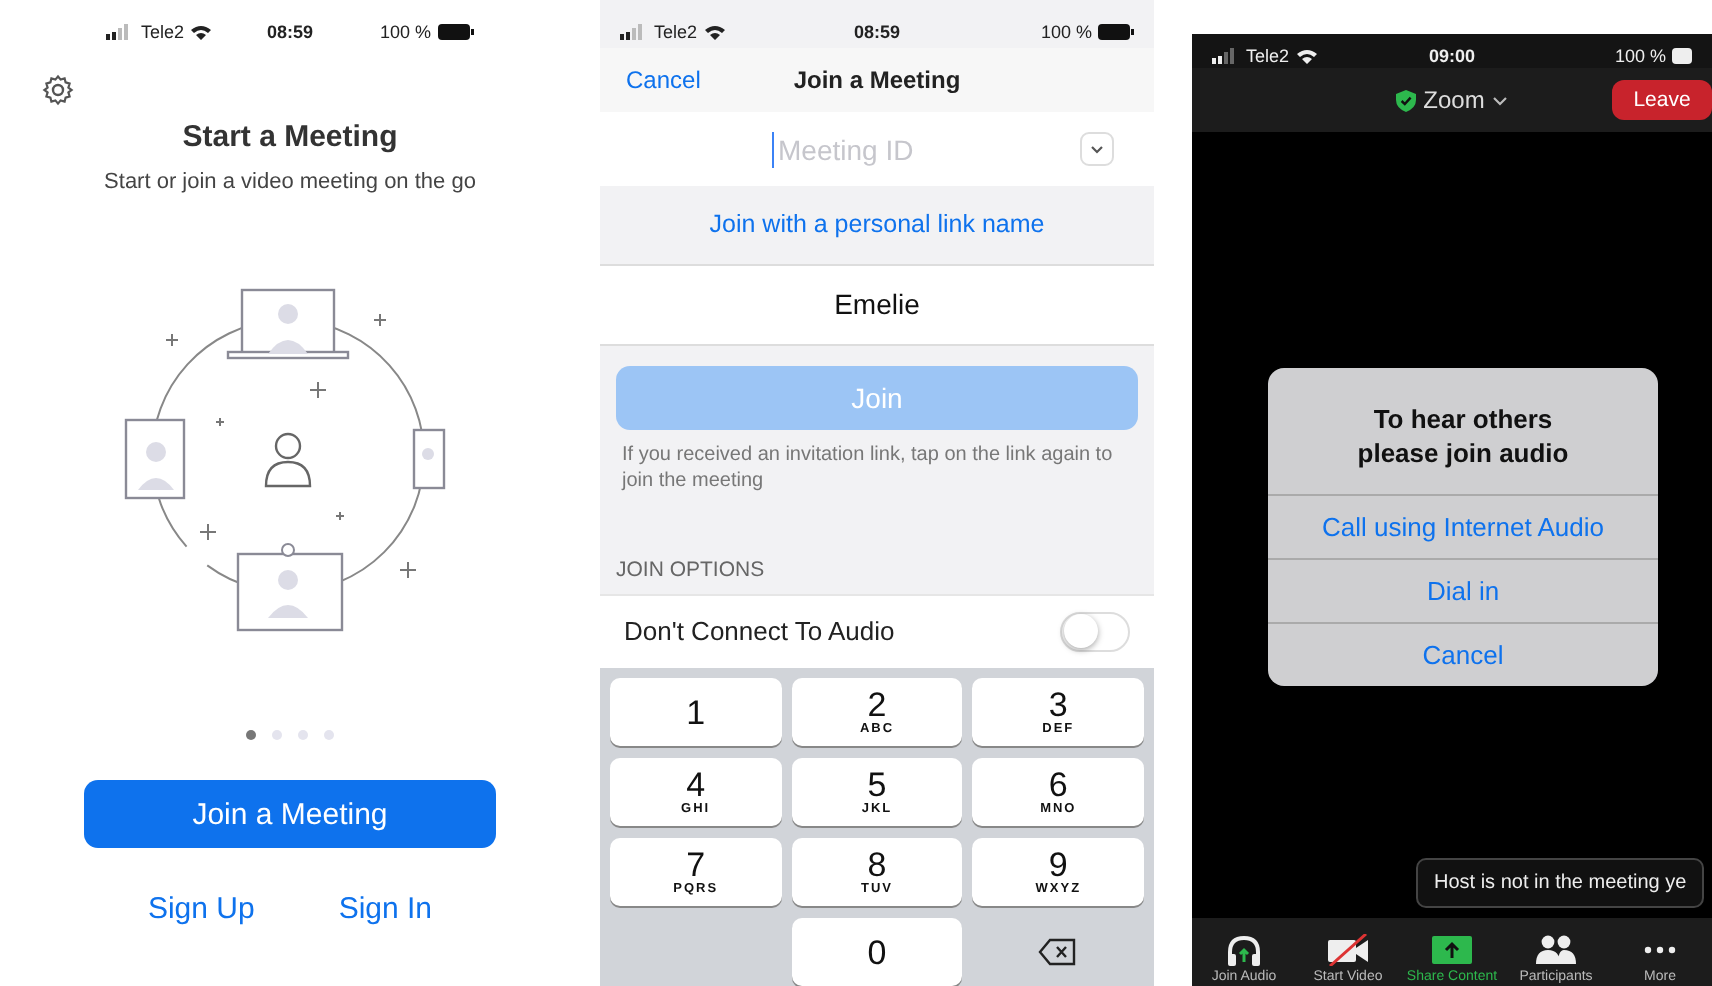 Image resolution: width=1712 pixels, height=986 pixels. Describe the element at coordinates (1560, 883) in the screenshot. I see `tooltip: Host is not in the meeting ye` at that location.